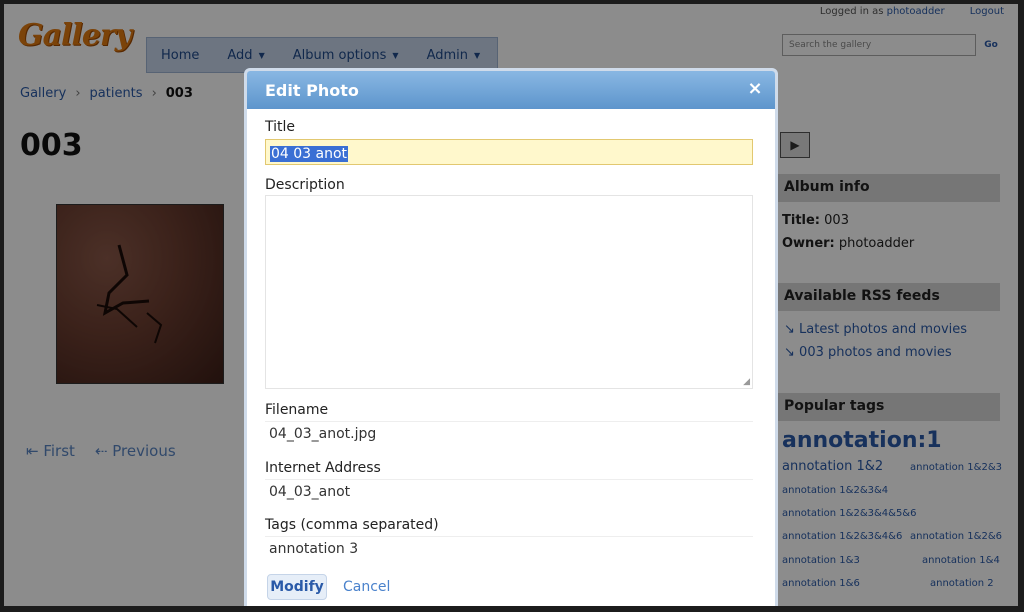 This screenshot has width=1024, height=612. I want to click on filename-field-label: Filename, so click(297, 410).